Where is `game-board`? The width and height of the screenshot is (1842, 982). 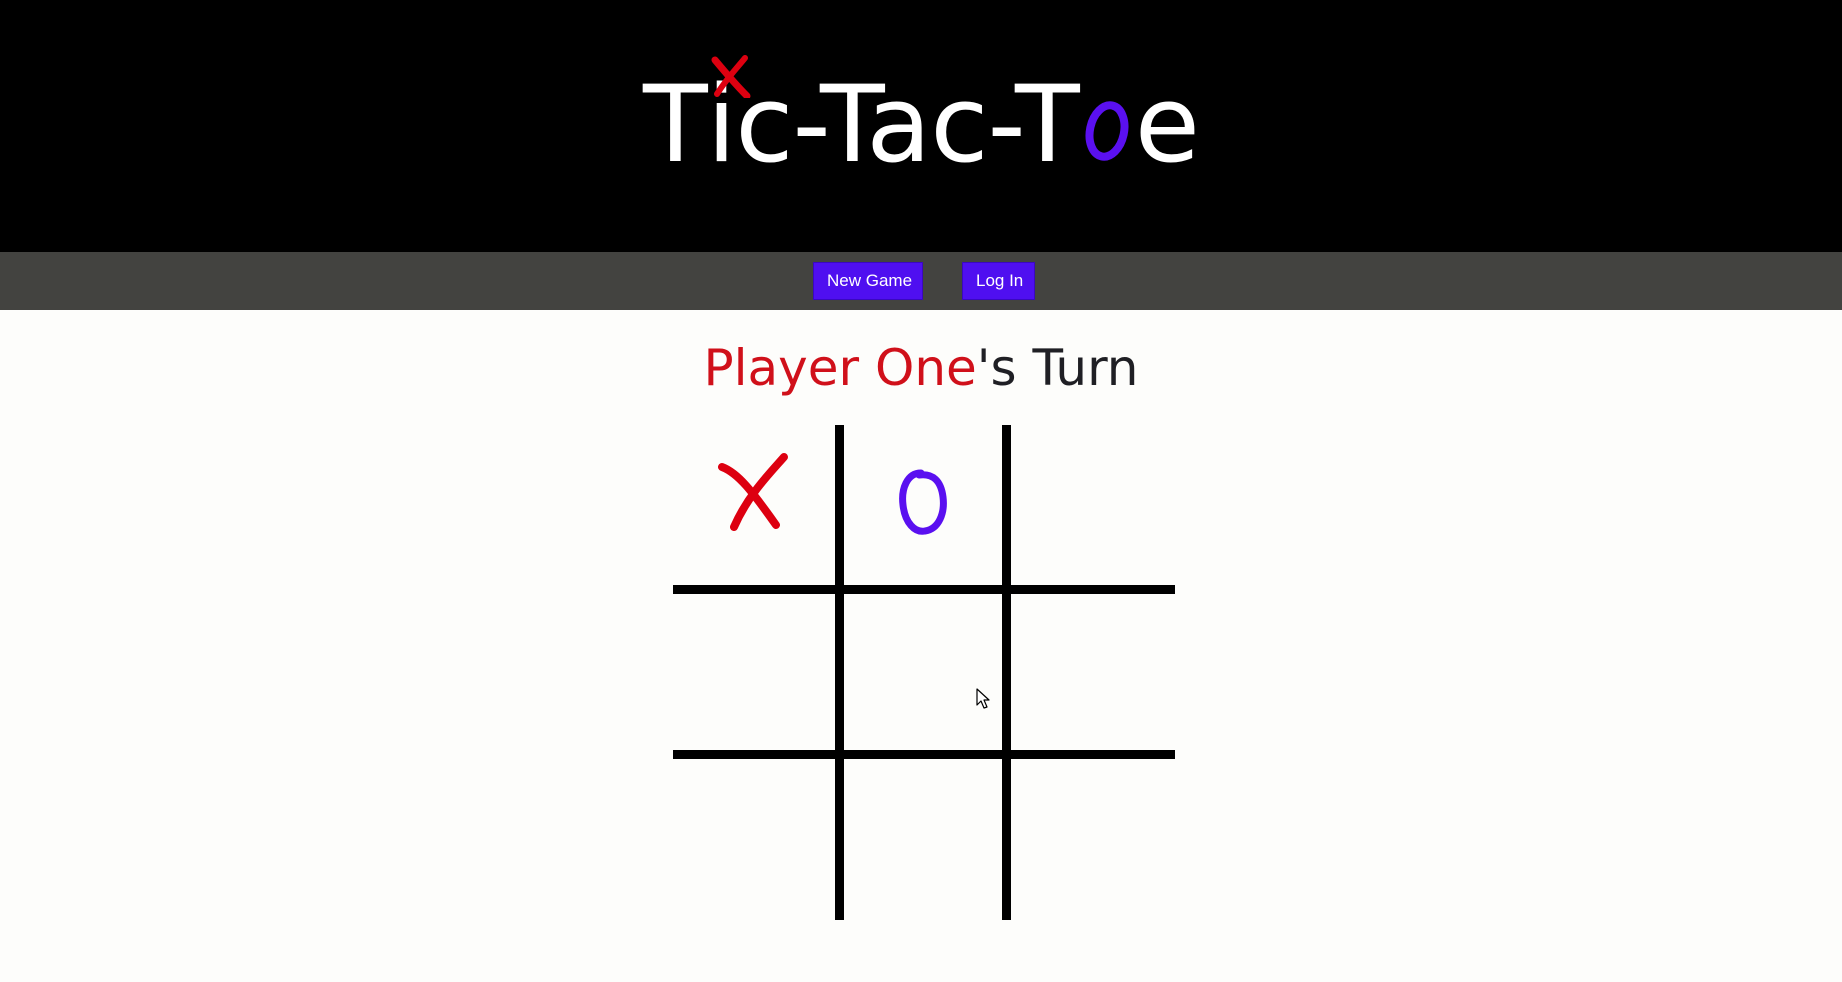 game-board is located at coordinates (924, 672).